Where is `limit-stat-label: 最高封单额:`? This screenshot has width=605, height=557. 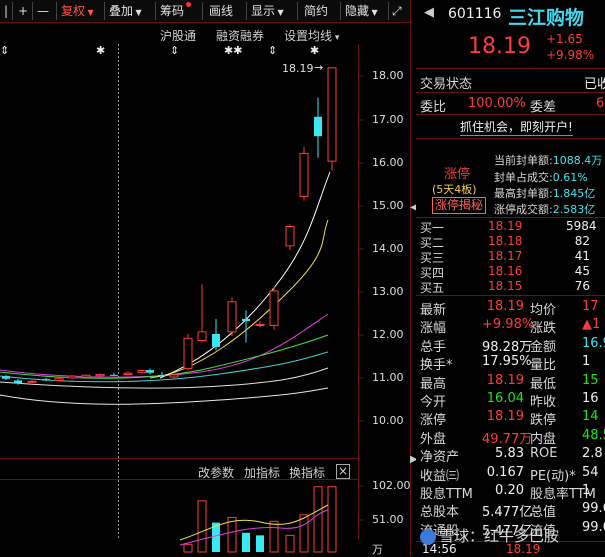 limit-stat-label: 最高封单额: is located at coordinates (523, 193).